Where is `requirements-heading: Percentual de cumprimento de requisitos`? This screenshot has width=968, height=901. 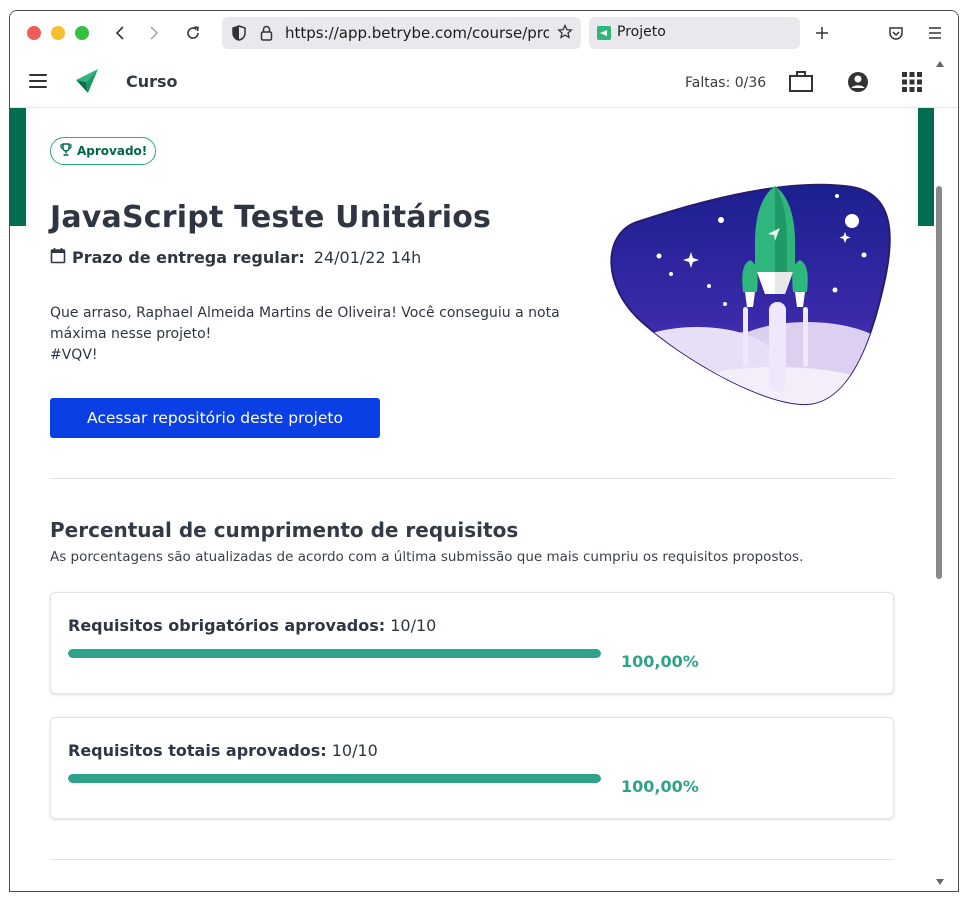
requirements-heading: Percentual de cumprimento de requisitos is located at coordinates (284, 530).